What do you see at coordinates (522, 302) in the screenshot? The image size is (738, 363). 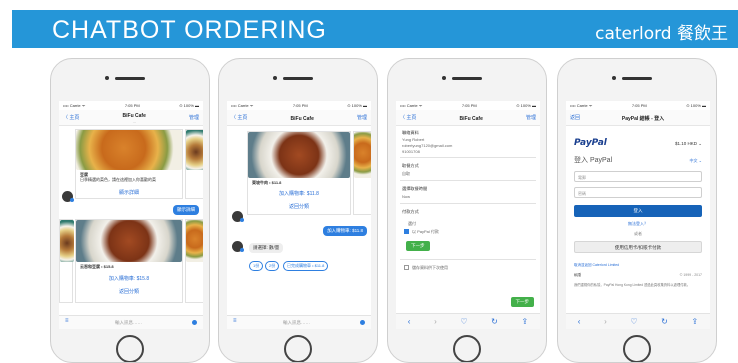 I see `submit-button: 下一步` at bounding box center [522, 302].